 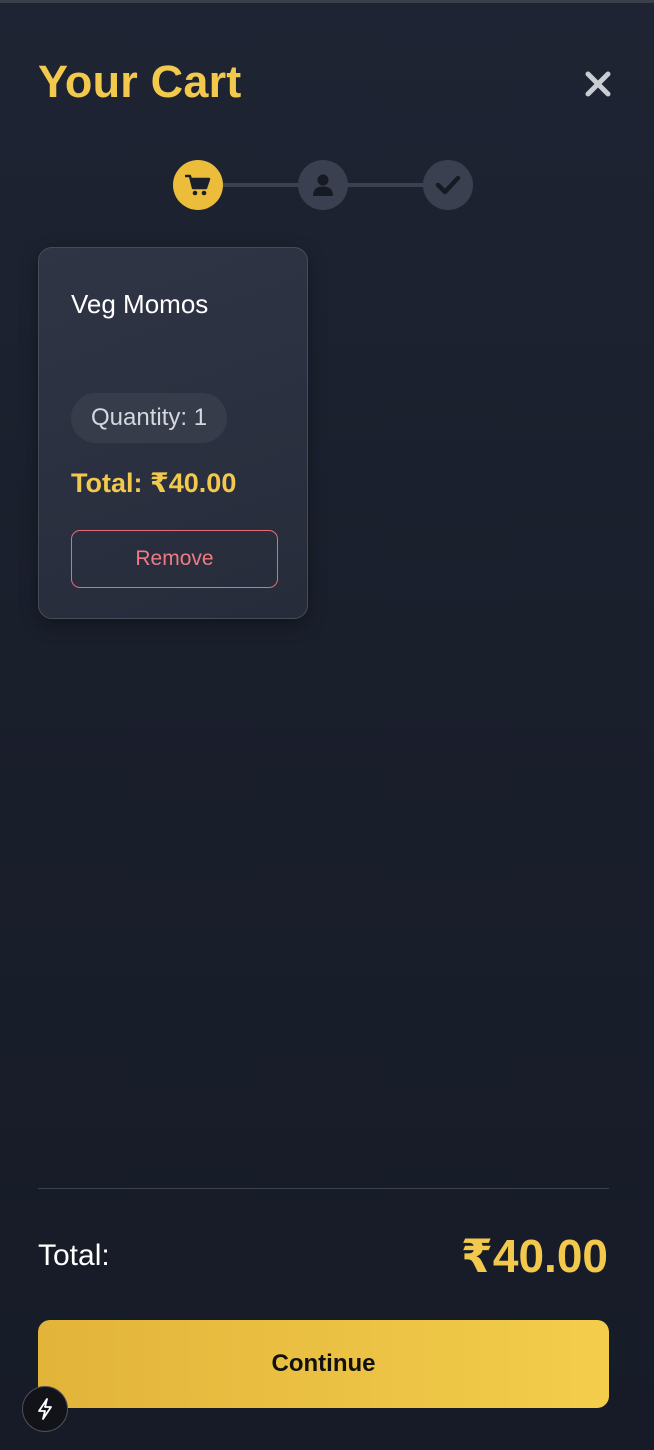 What do you see at coordinates (74, 1255) in the screenshot?
I see `order-total-label: Total:` at bounding box center [74, 1255].